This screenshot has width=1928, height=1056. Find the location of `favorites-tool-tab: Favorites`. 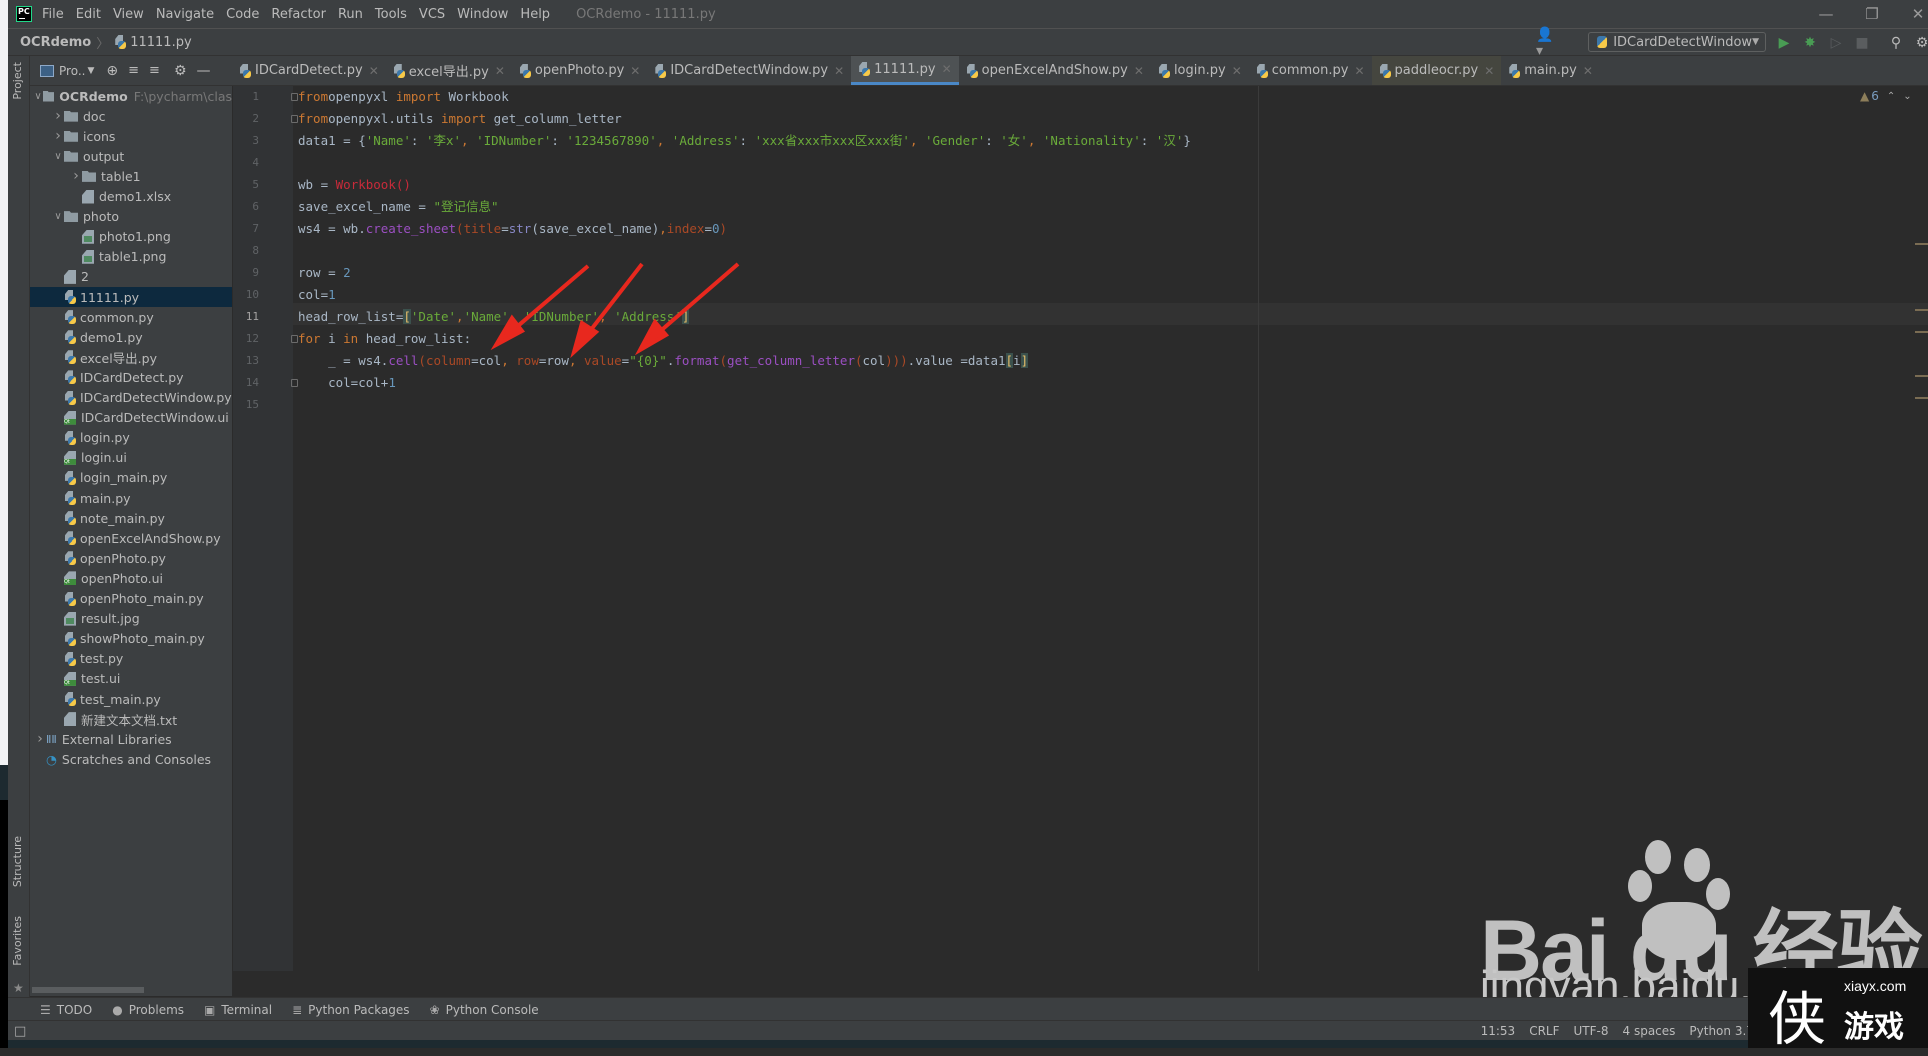

favorites-tool-tab: Favorites is located at coordinates (17, 941).